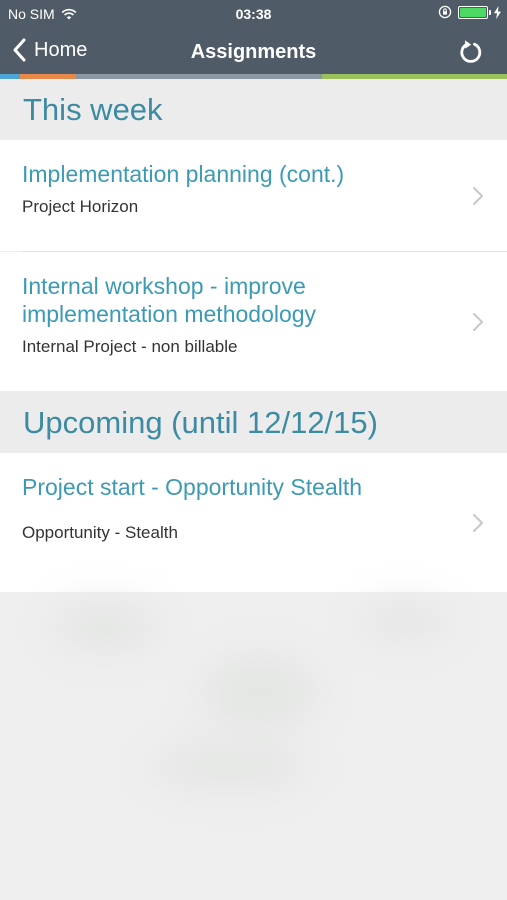  I want to click on assignment-title: Project start - Opportunity Stealth, so click(192, 487).